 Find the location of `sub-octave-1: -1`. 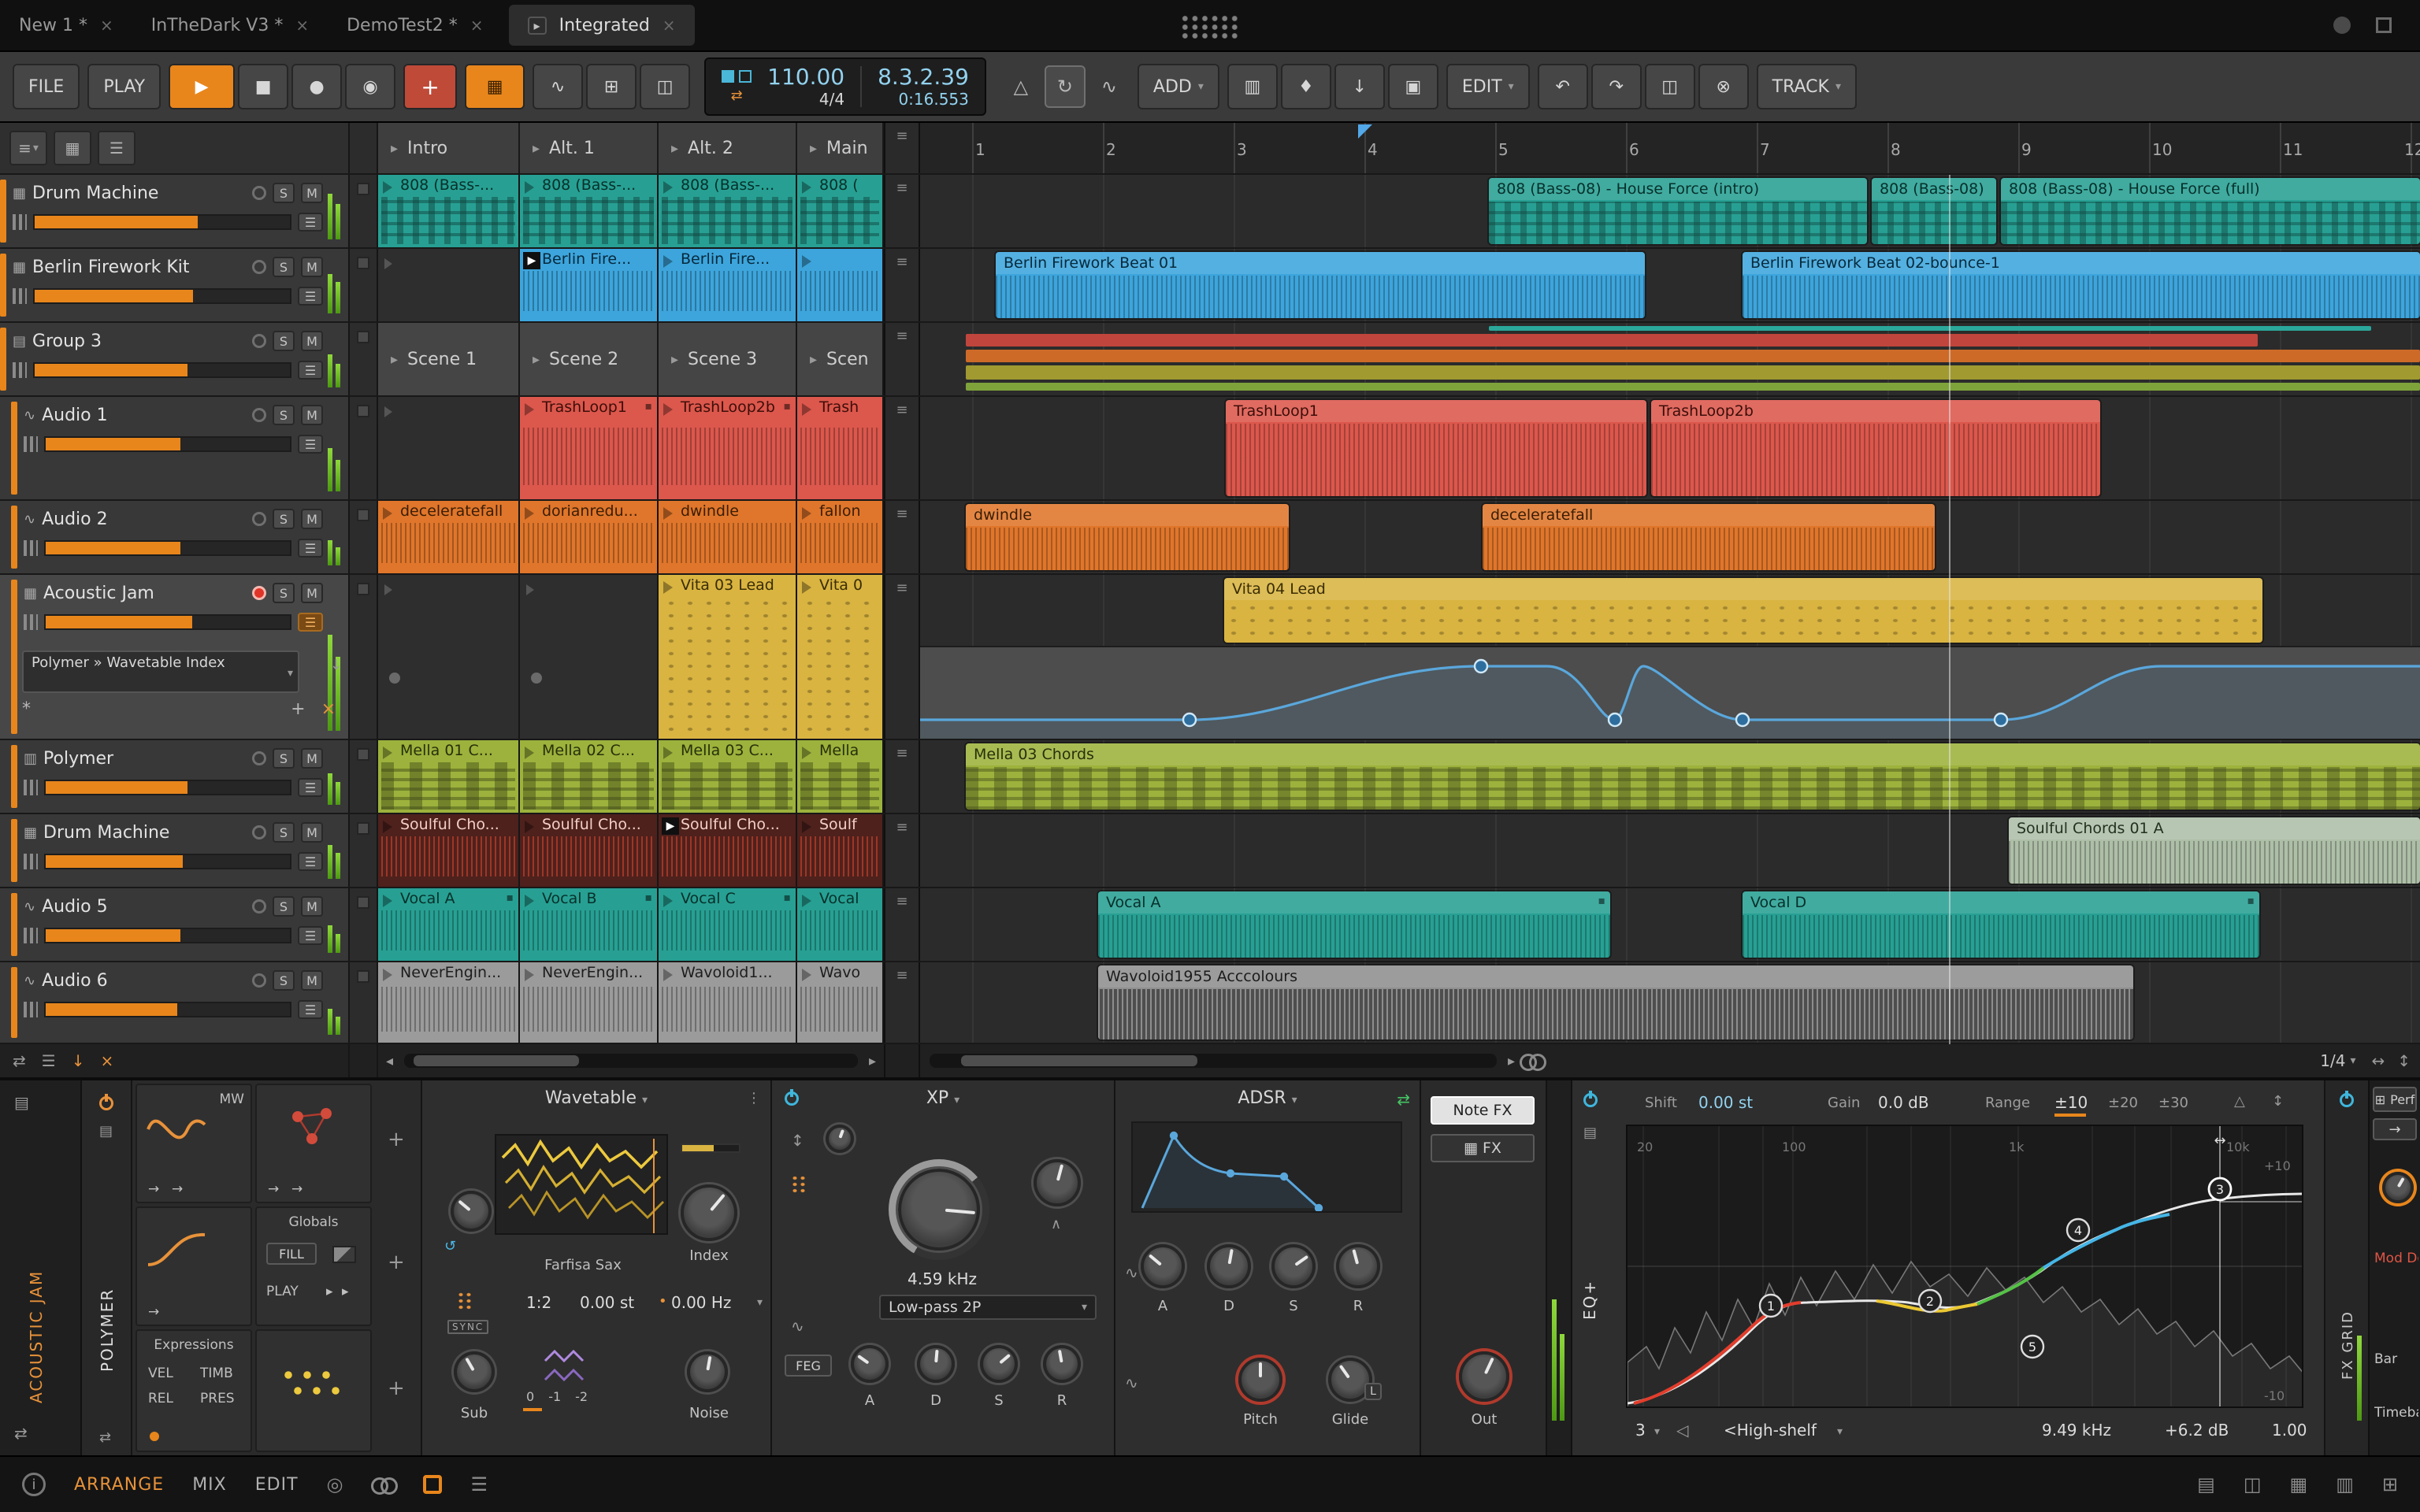

sub-octave-1: -1 is located at coordinates (554, 1396).